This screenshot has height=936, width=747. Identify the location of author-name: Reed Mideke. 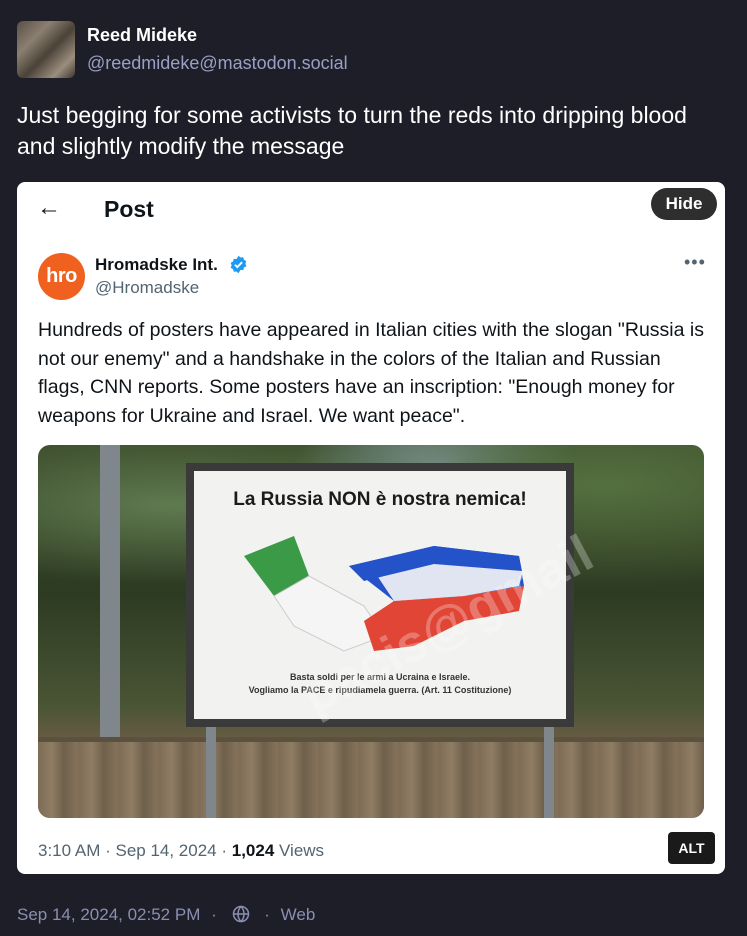
(142, 35).